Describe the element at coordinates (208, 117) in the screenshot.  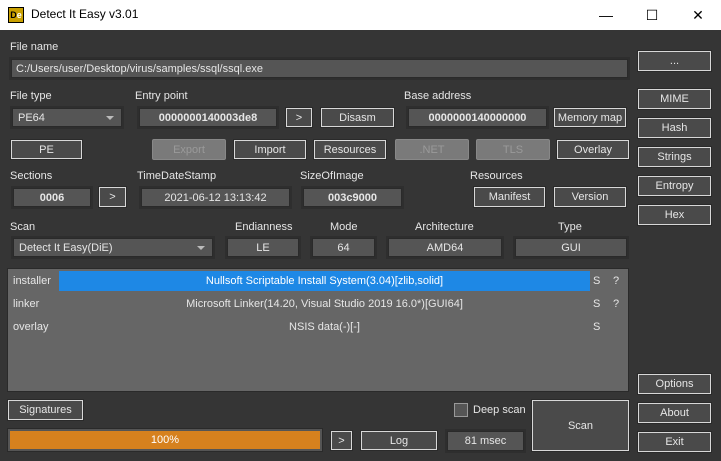
I see `entry-point-field: 0000000140003de8` at that location.